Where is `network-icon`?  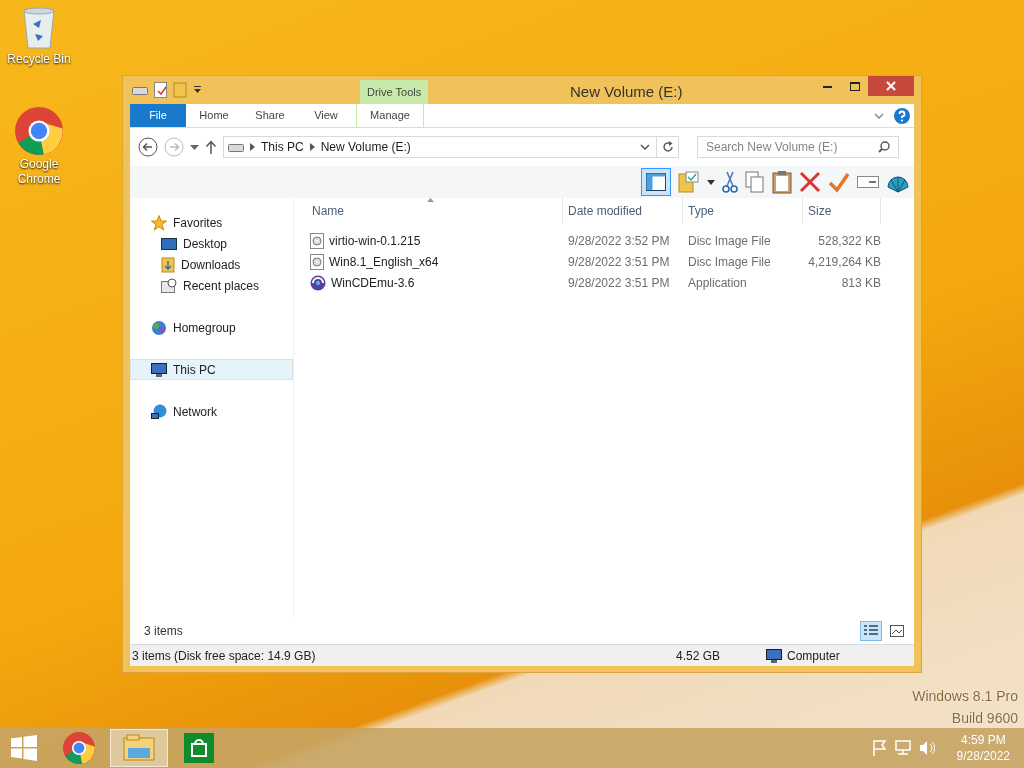 network-icon is located at coordinates (159, 411).